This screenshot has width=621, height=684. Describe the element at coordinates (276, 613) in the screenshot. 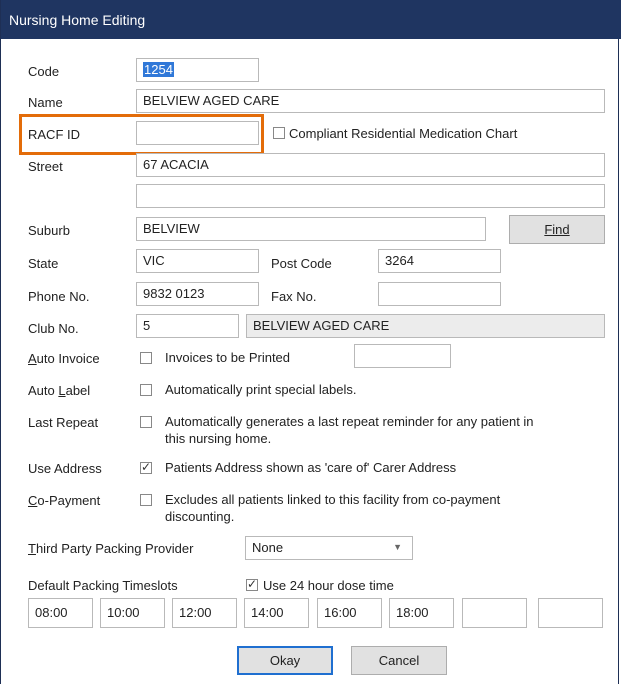

I see `timeslot-4: 14:00` at that location.